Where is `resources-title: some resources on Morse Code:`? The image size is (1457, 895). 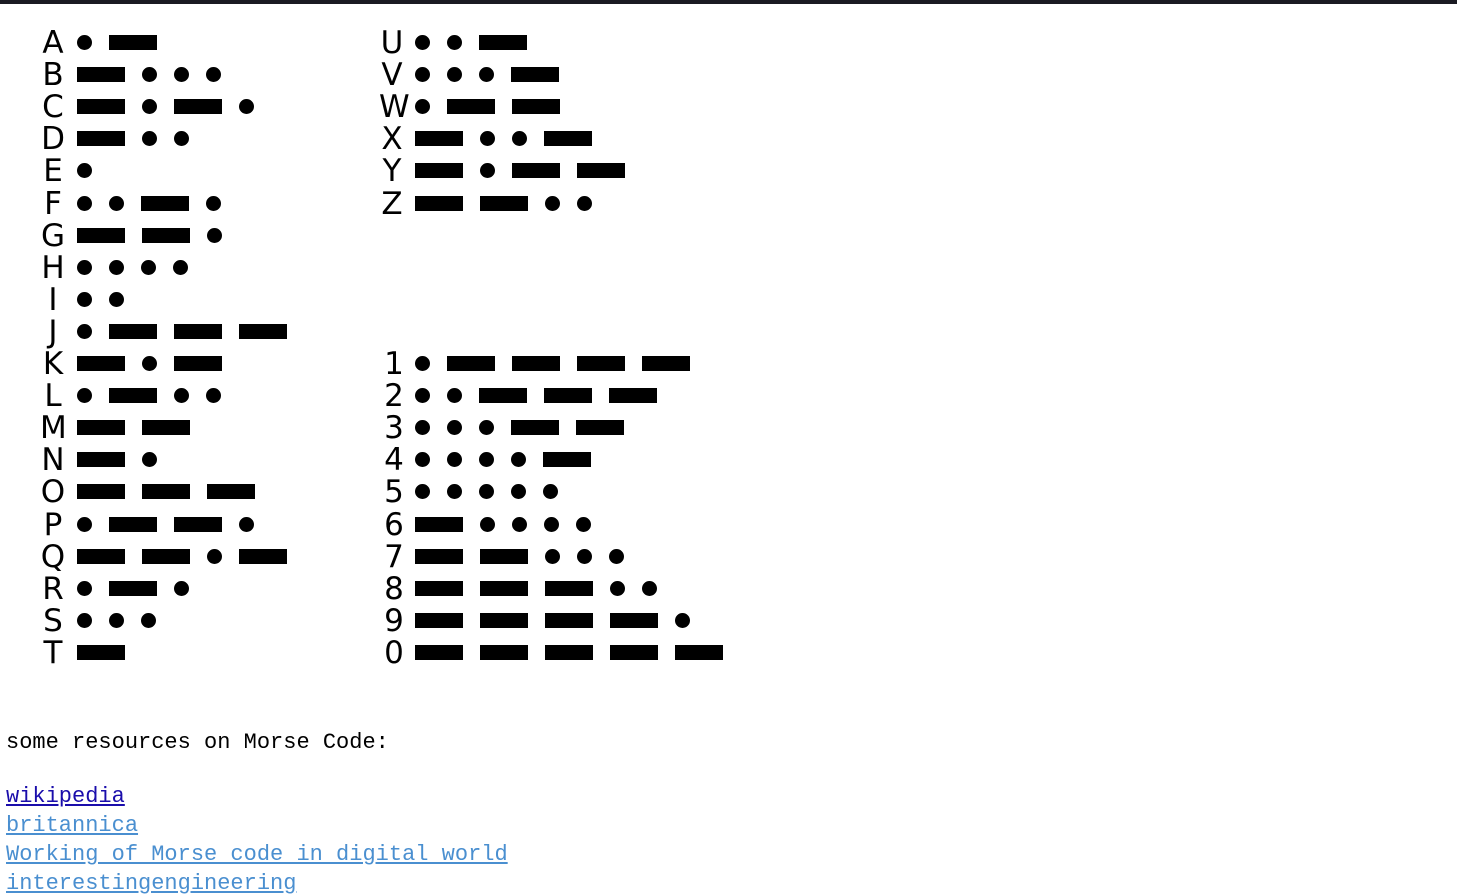 resources-title: some resources on Morse Code: is located at coordinates (197, 742).